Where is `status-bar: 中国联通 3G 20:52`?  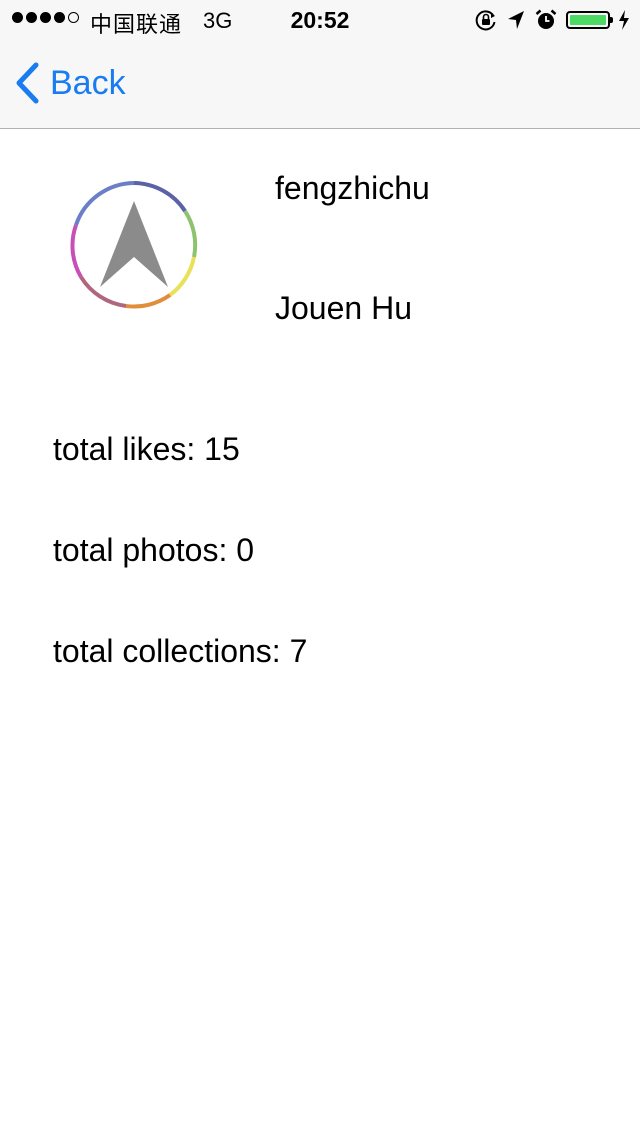 status-bar: 中国联通 3G 20:52 is located at coordinates (320, 20).